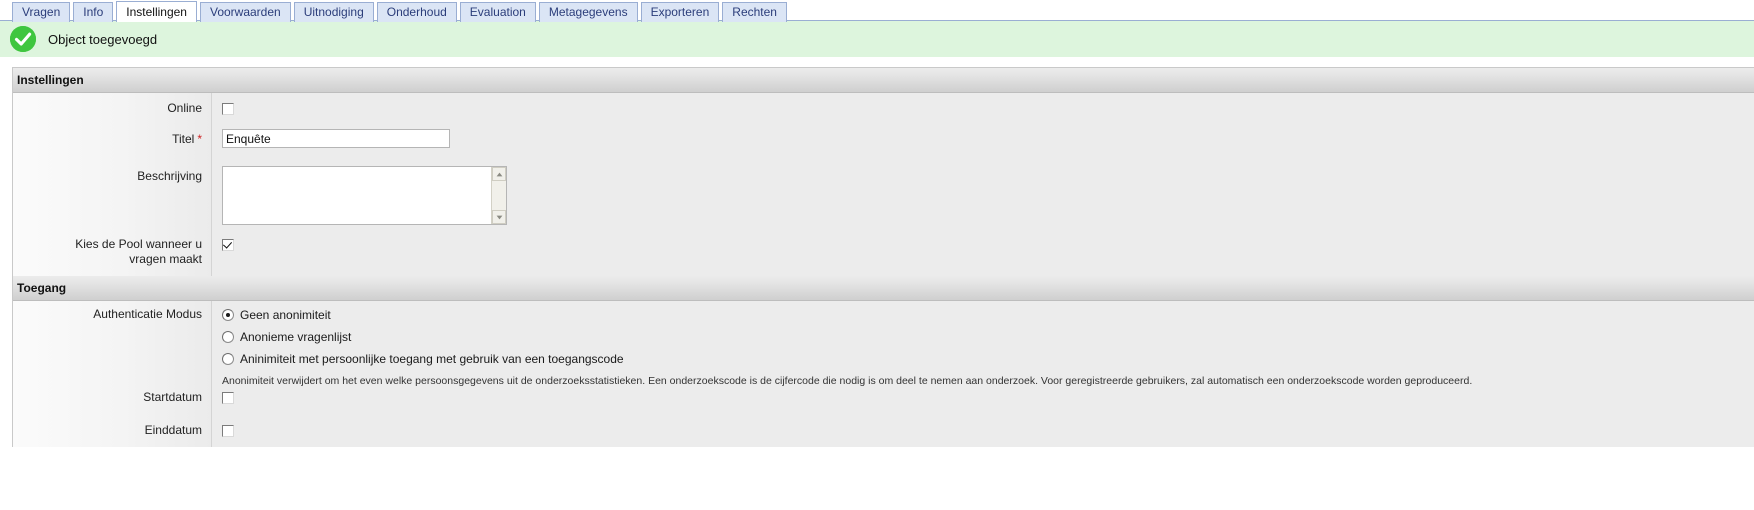 This screenshot has width=1754, height=510. What do you see at coordinates (988, 337) in the screenshot?
I see `radio-option-anonieme-vragenlijst: Anonieme vragenlijst` at bounding box center [988, 337].